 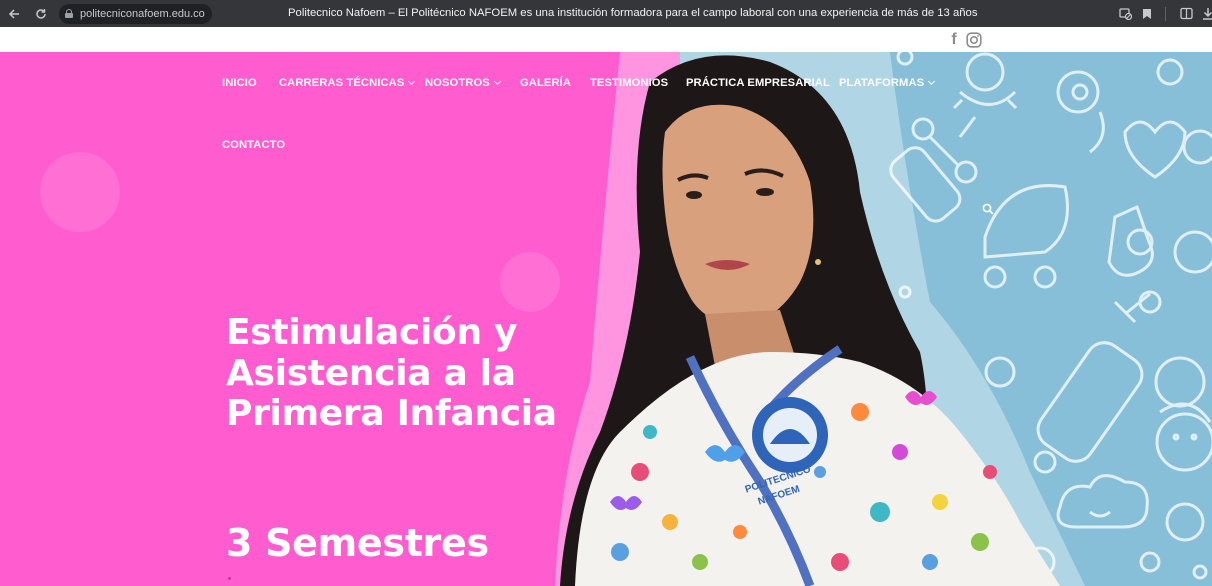 I want to click on hero-title-line: Estimulación y, so click(x=372, y=332).